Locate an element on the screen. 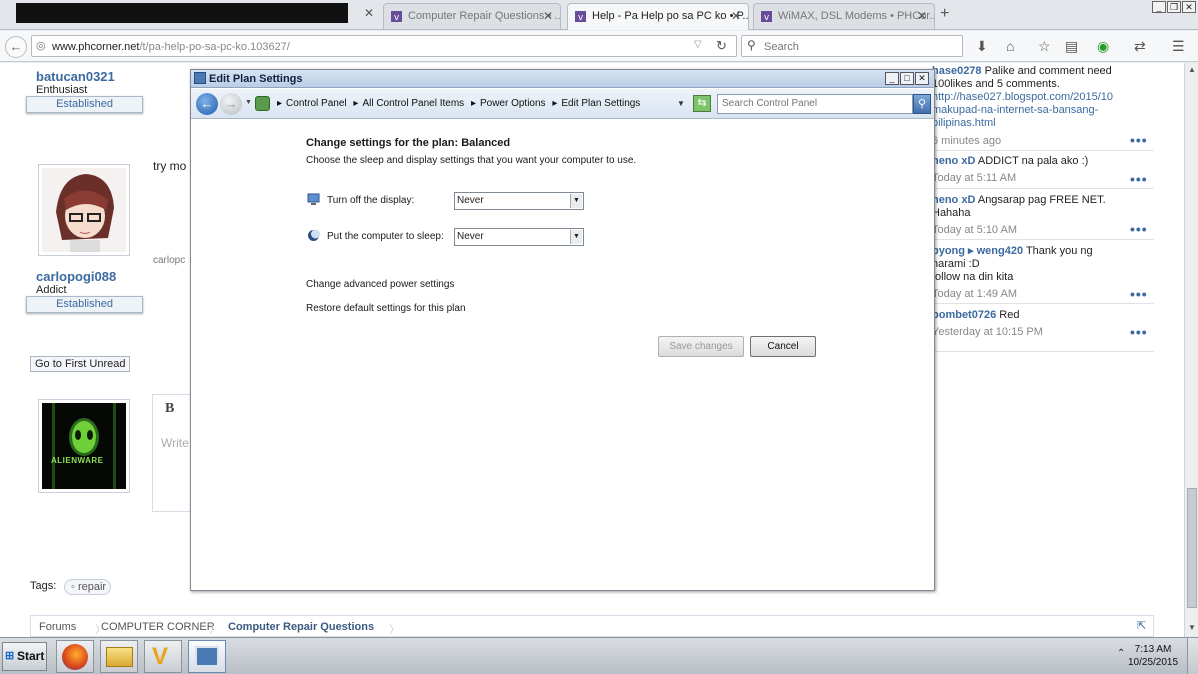  sleep-timeout-select: Never ▼ is located at coordinates (519, 237).